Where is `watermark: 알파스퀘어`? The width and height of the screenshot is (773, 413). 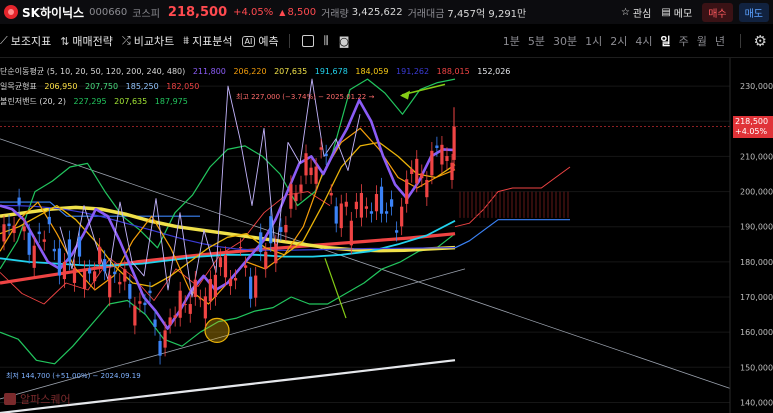
watermark: 알파스퀘어 is located at coordinates (37, 399).